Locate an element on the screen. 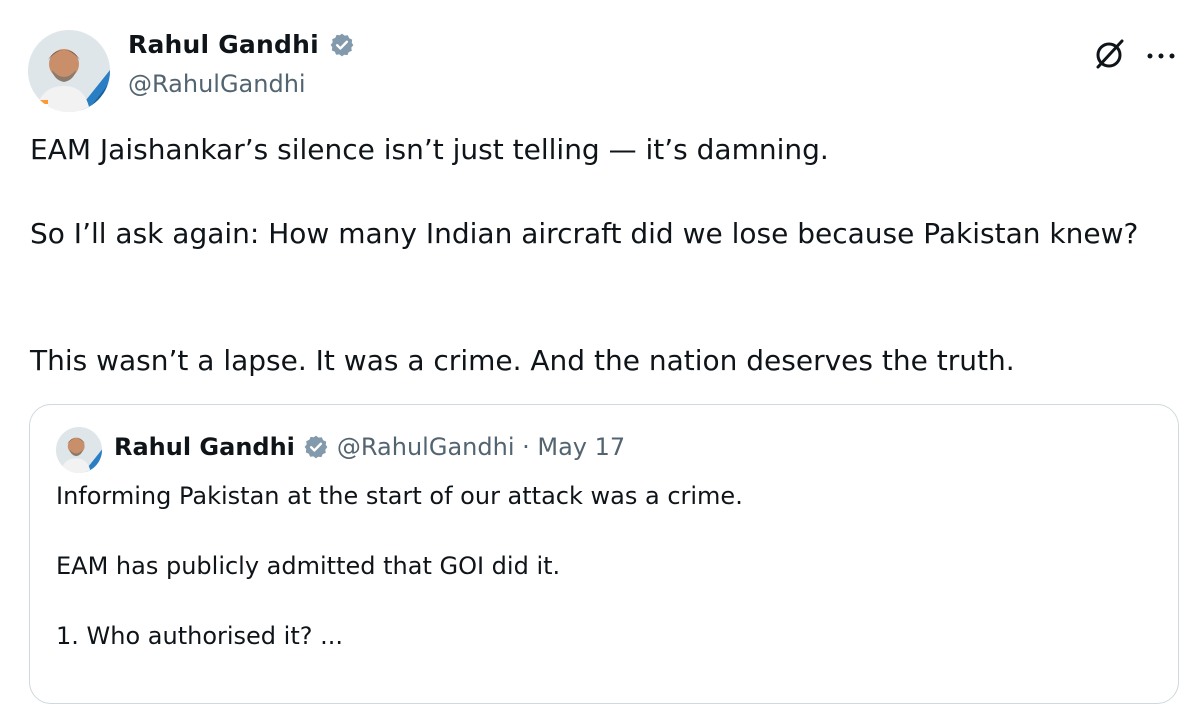  quoted-author-avatar is located at coordinates (79, 450).